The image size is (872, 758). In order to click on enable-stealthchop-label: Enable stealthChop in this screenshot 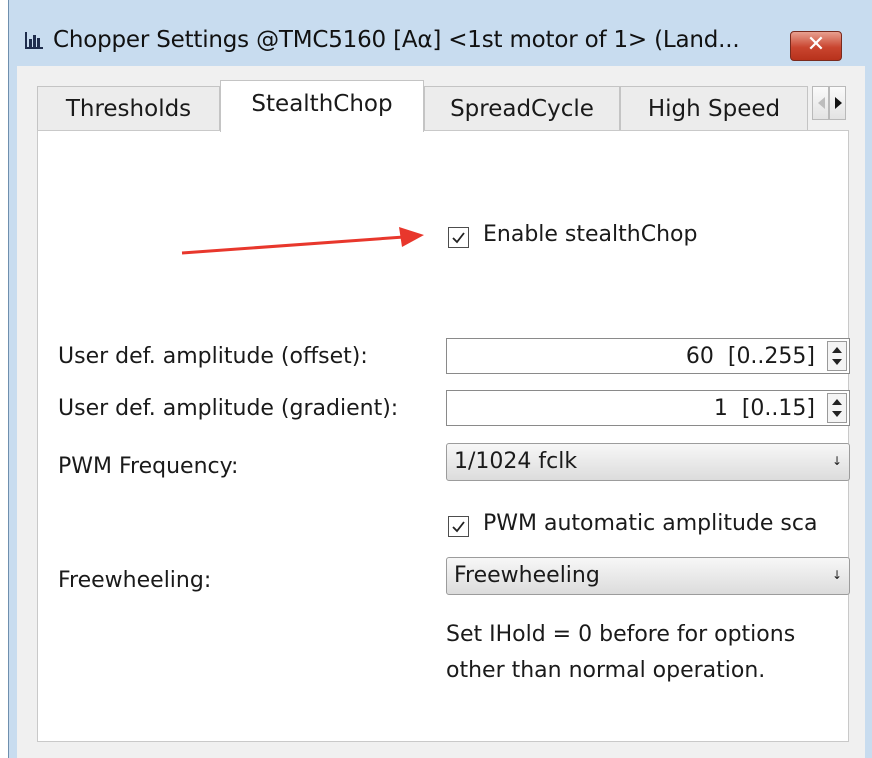, I will do `click(590, 234)`.